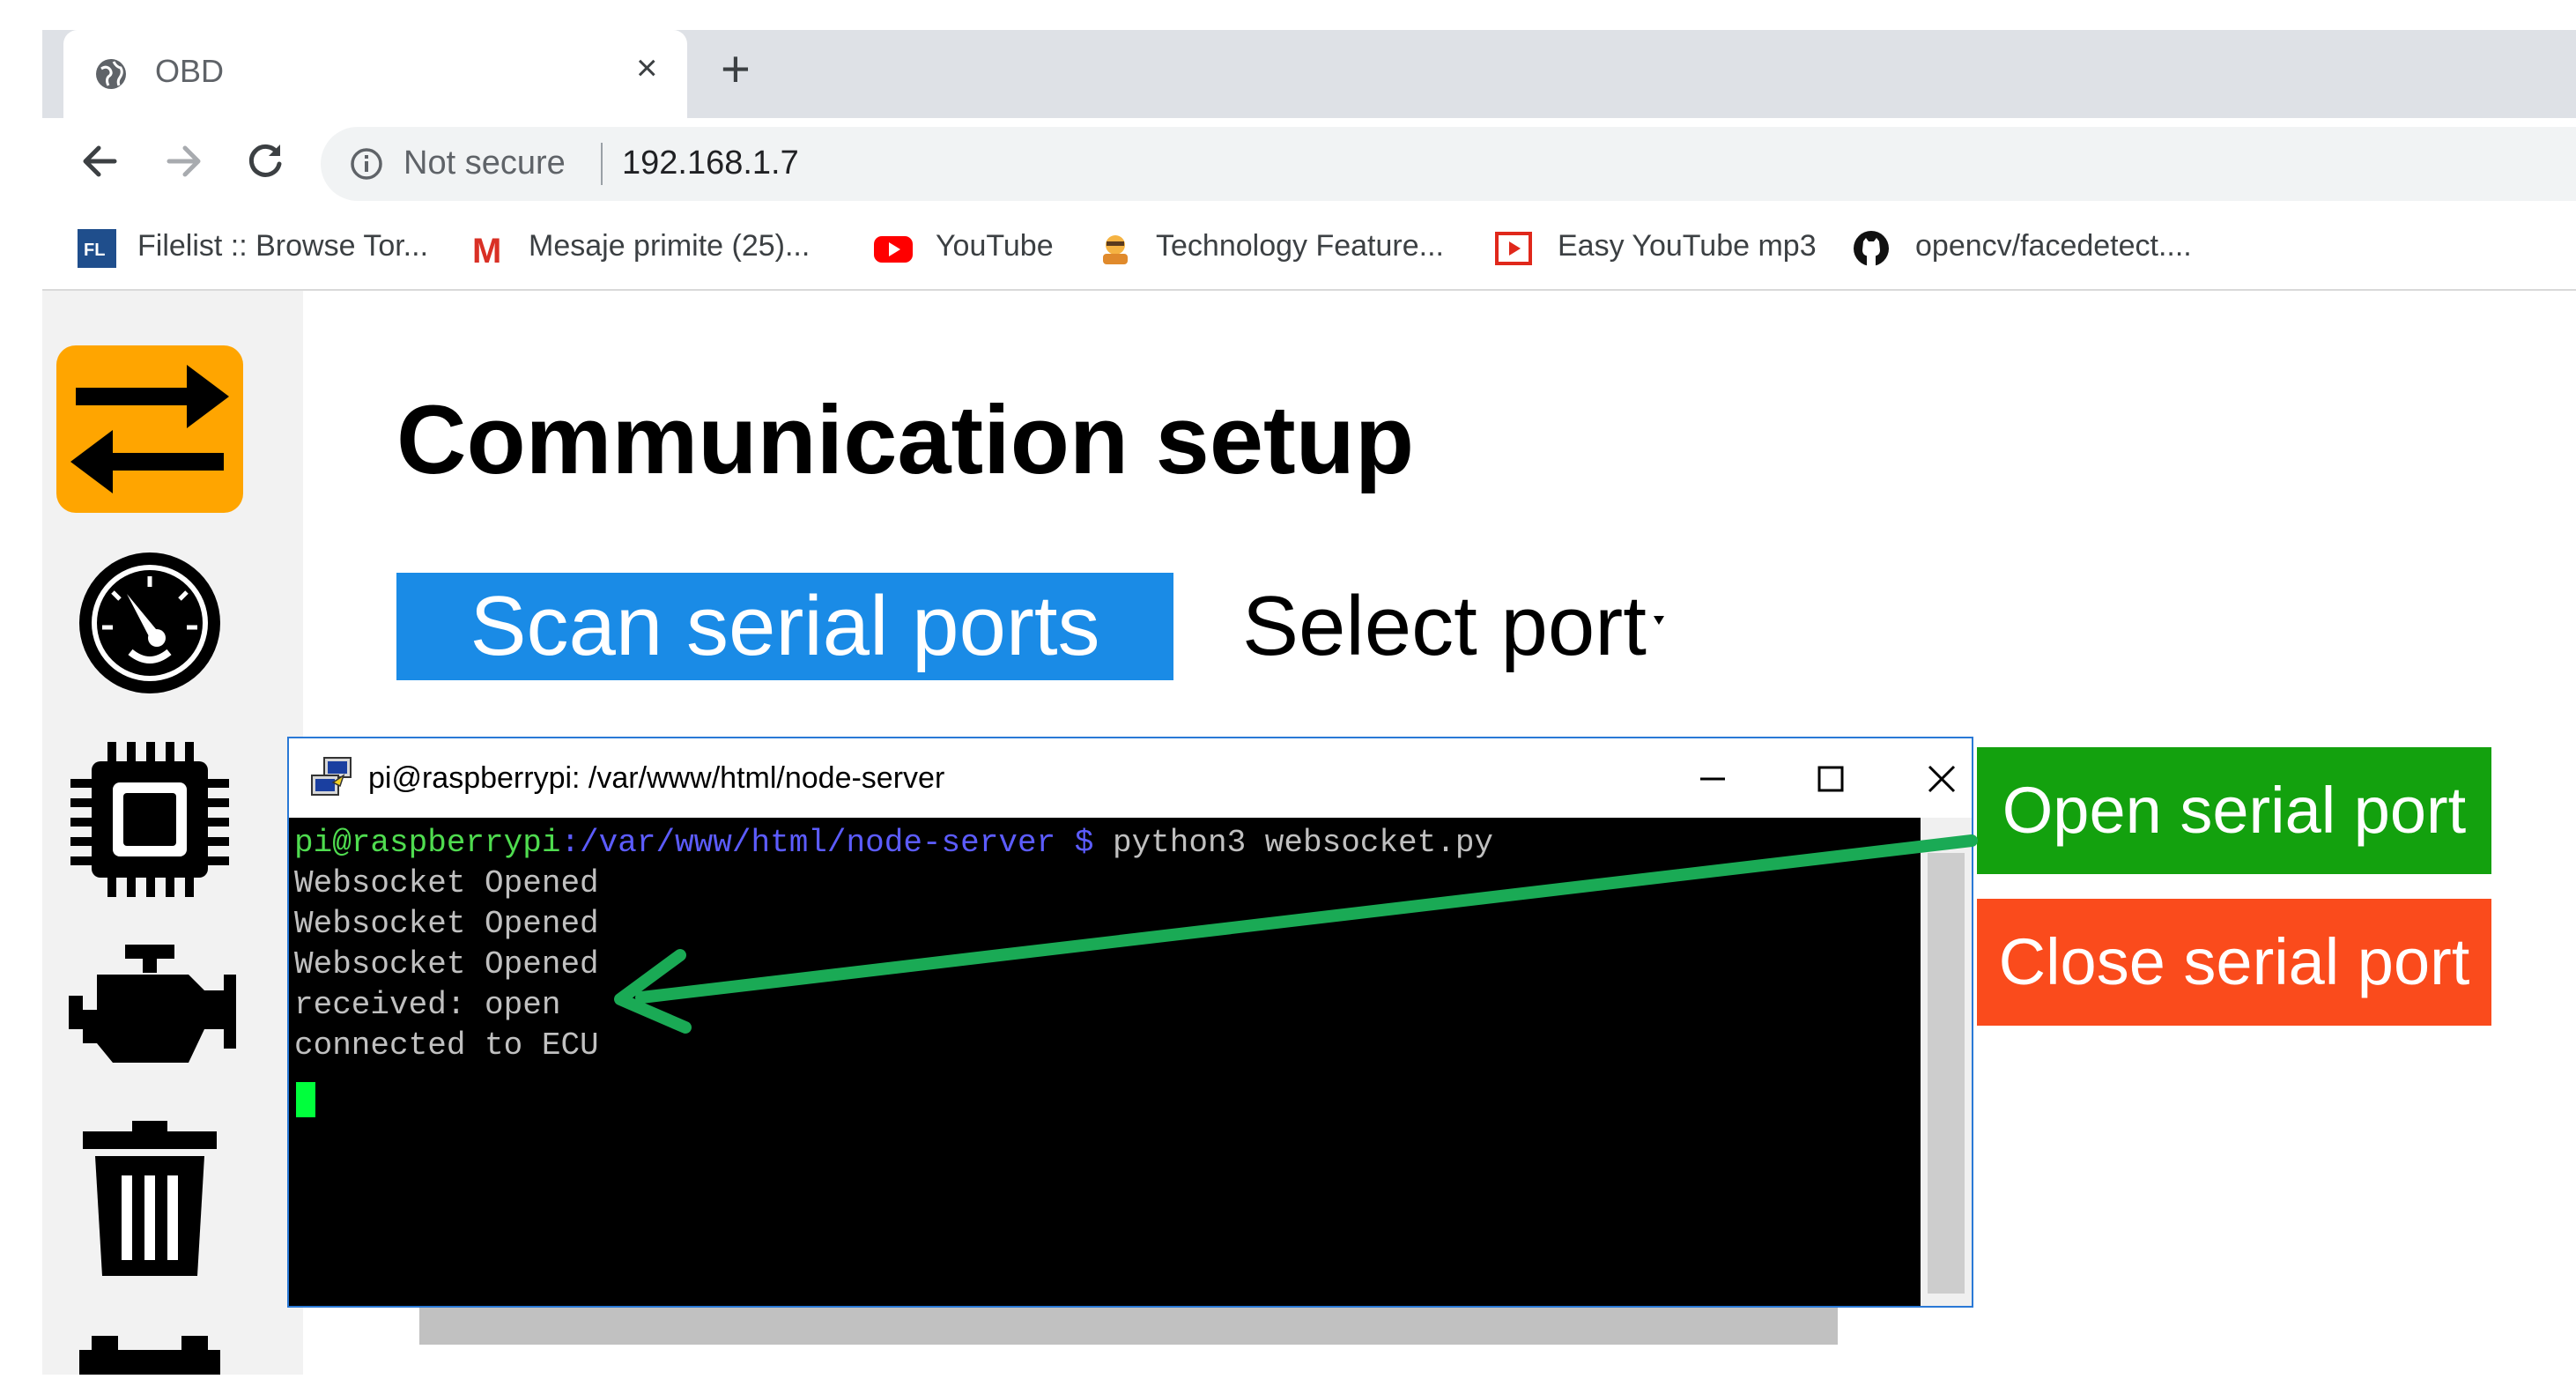 The width and height of the screenshot is (2576, 1379). I want to click on terminal-line: received: open, so click(428, 1005).